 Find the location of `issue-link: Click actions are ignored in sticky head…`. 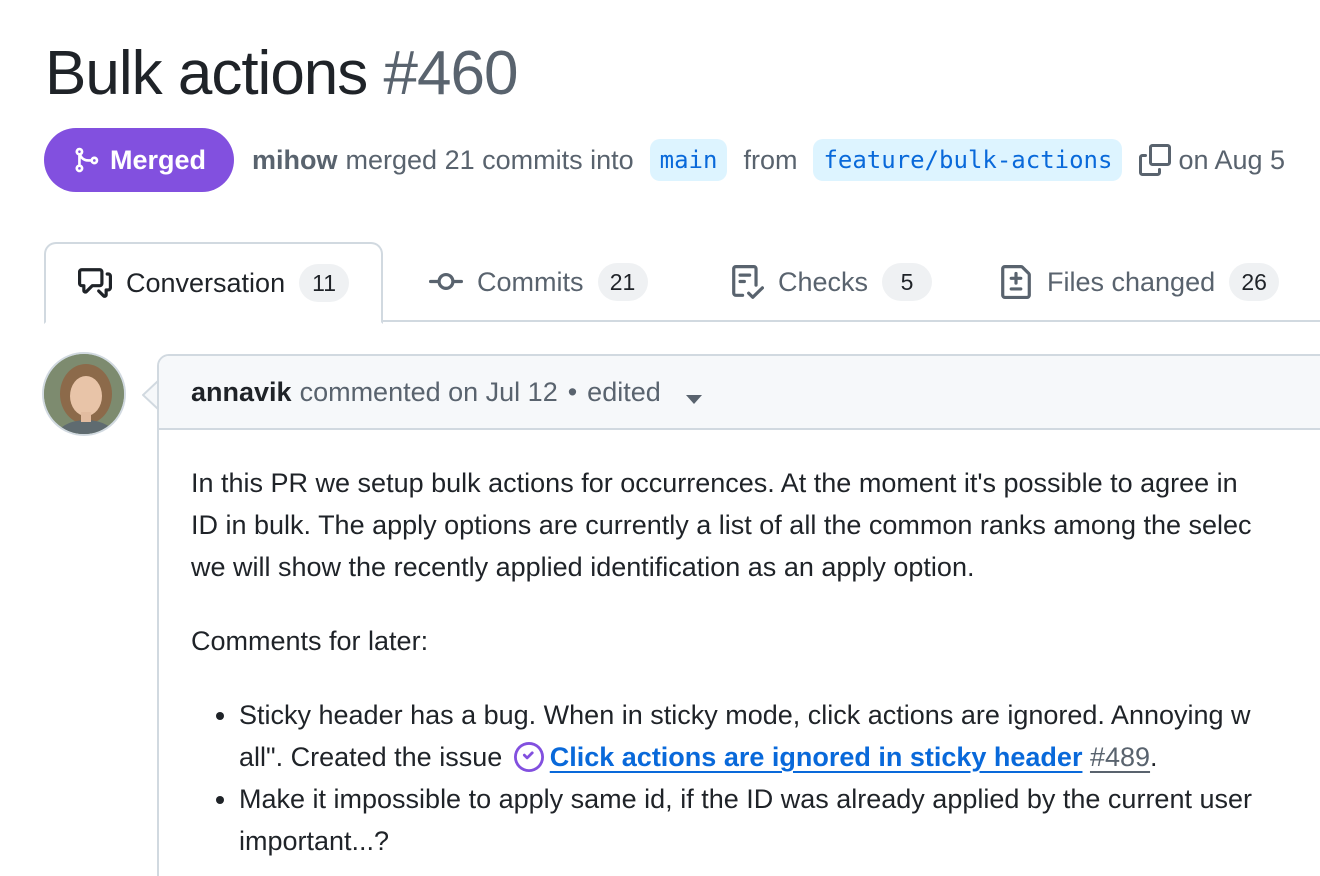

issue-link: Click actions are ignored in sticky head… is located at coordinates (816, 757).